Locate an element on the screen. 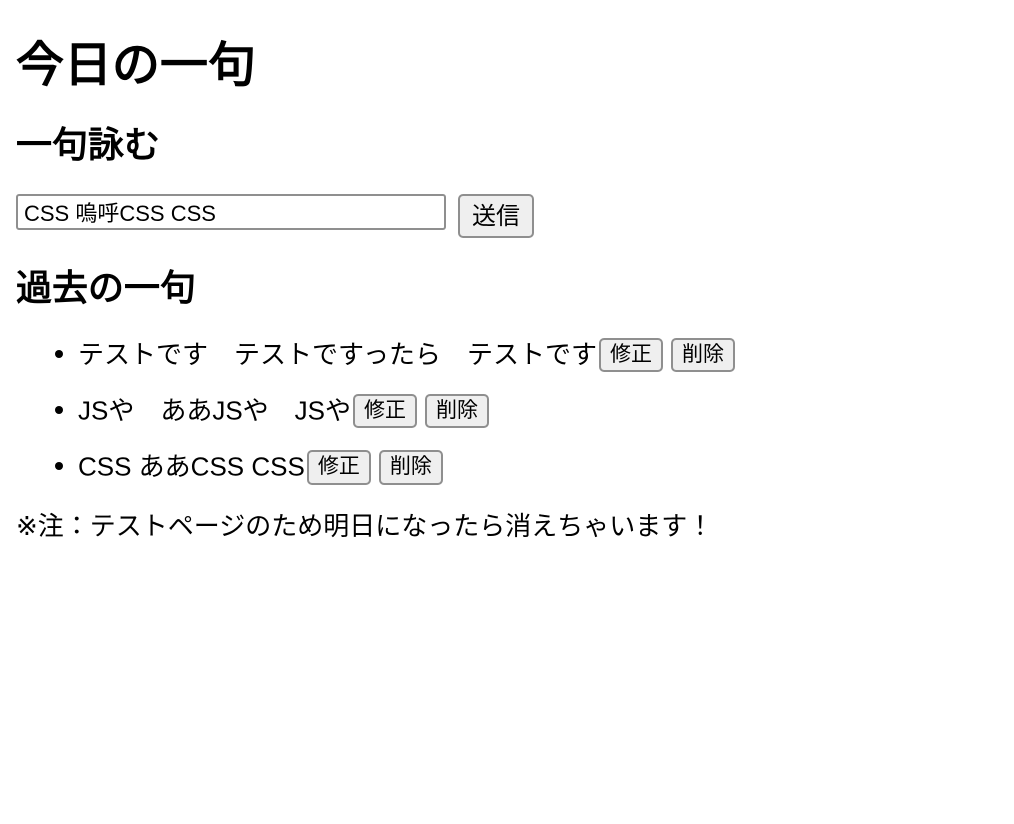 The image size is (1014, 824). haiku-text: テストです テストですったら テストです is located at coordinates (337, 354).